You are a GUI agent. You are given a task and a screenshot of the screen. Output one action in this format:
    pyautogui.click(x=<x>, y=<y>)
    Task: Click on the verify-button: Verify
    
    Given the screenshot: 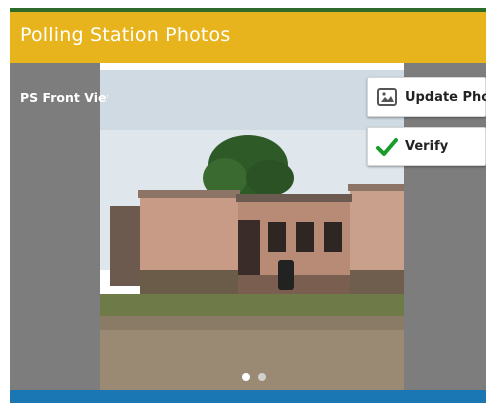 What is the action you would take?
    pyautogui.click(x=426, y=146)
    